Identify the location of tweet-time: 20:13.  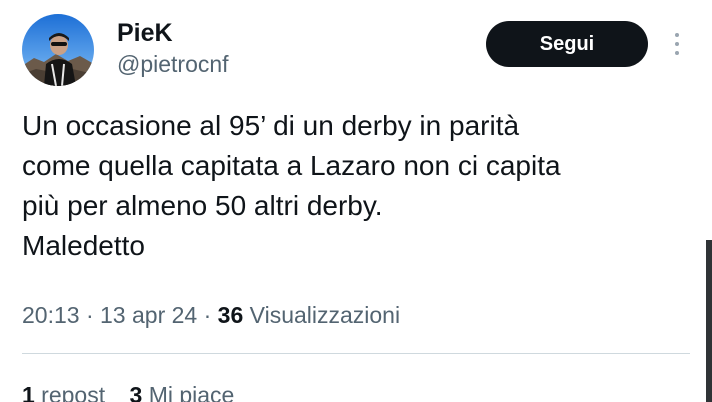
(51, 315).